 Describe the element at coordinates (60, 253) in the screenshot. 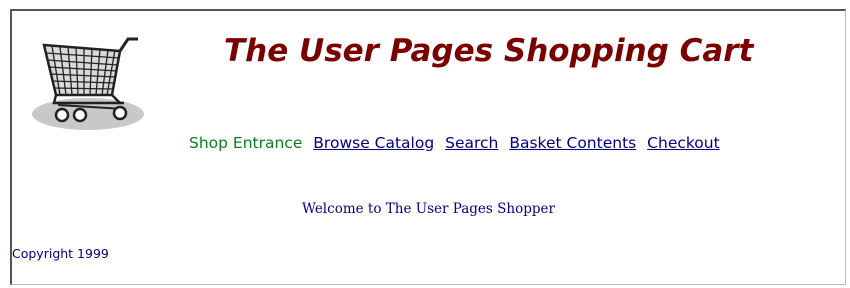

I see `copyright-notice: Copyright 1999` at that location.